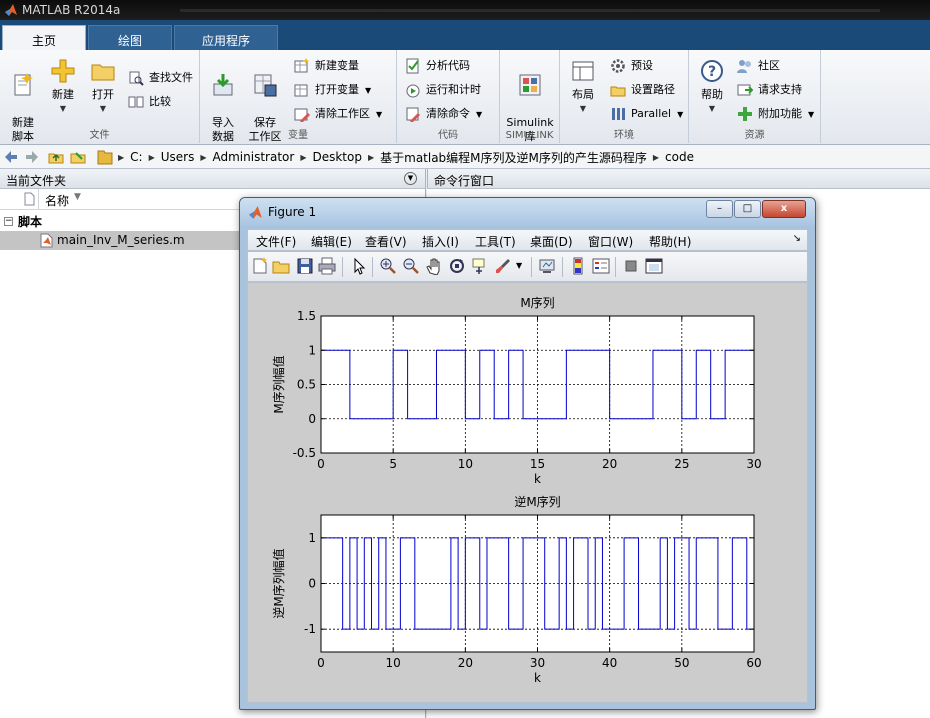  I want to click on breadcrumb-item: 基于matlab编程M序列及逆M序列的产生源码程序, so click(513, 157).